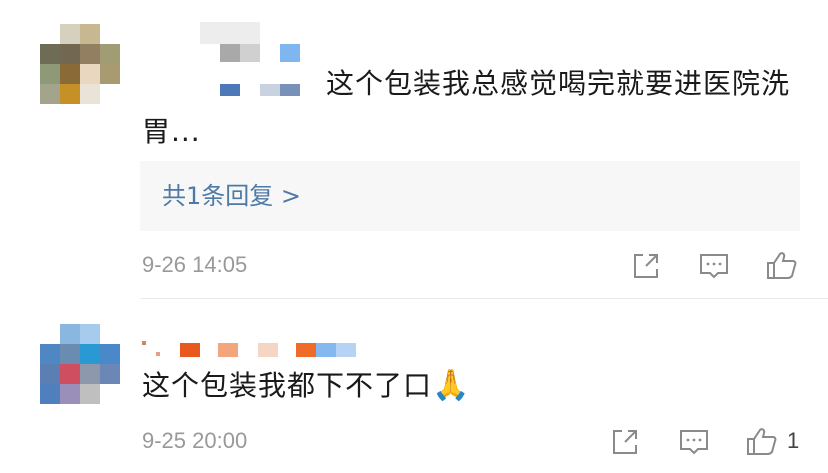  Describe the element at coordinates (231, 196) in the screenshot. I see `view-replies-link: 共1条回复 >` at that location.